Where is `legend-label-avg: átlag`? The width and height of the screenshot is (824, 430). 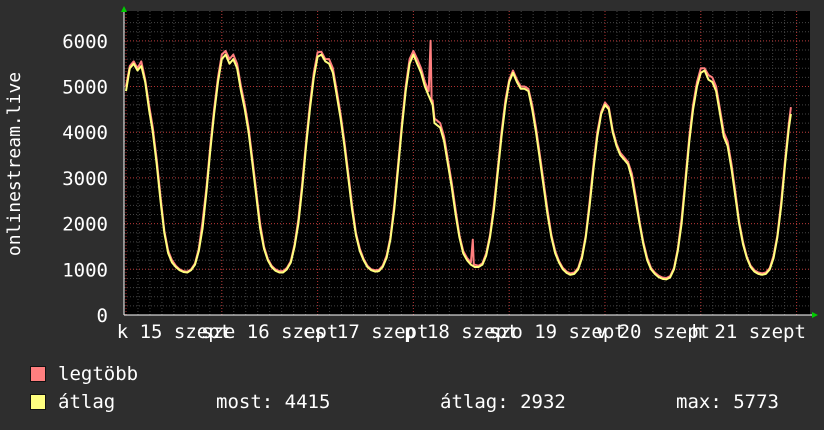 legend-label-avg: átlag is located at coordinates (87, 402).